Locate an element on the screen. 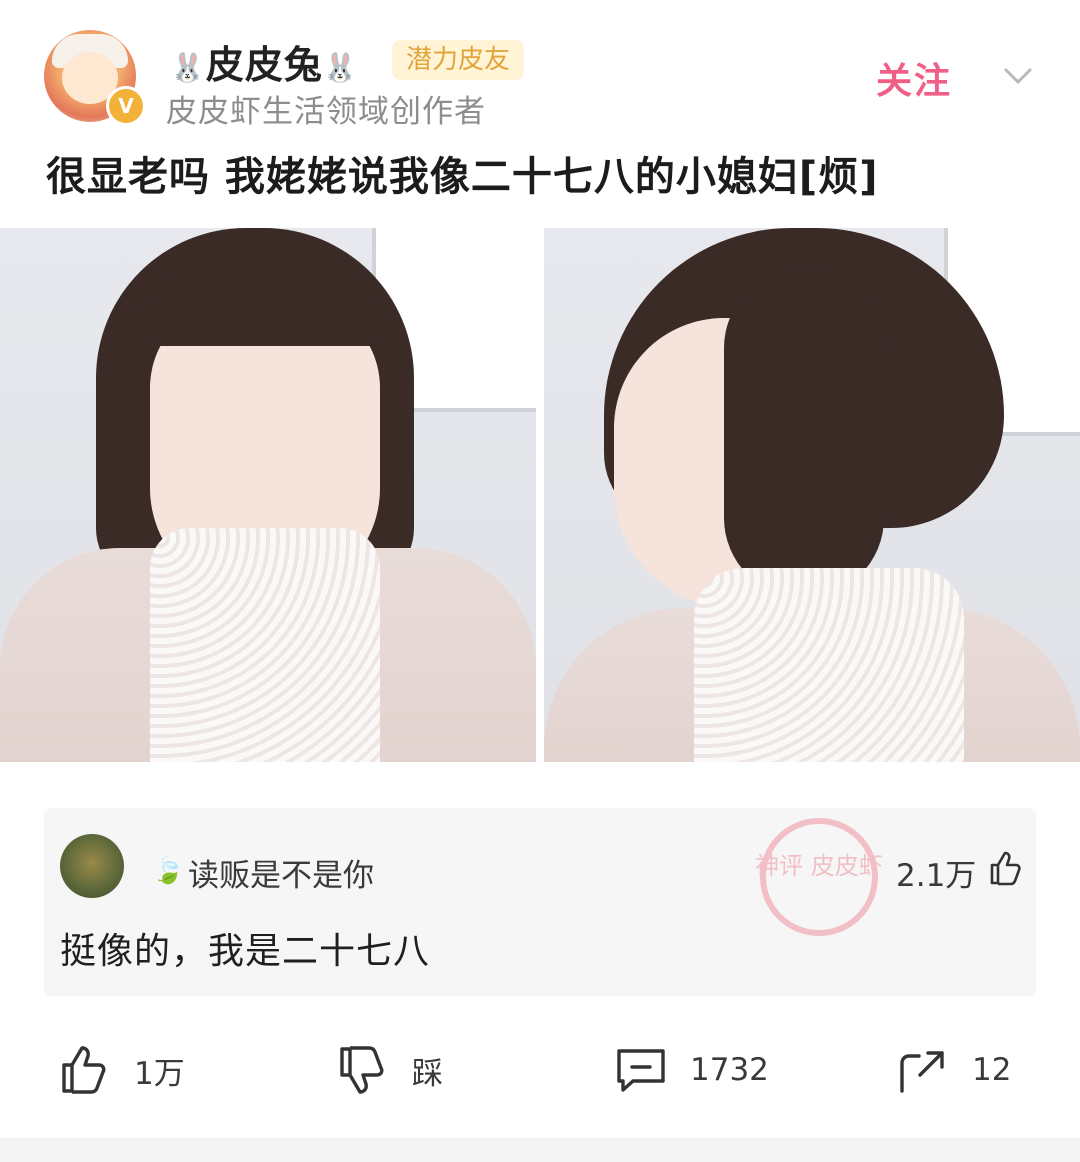  comment-like-count: 2.1万 is located at coordinates (936, 876).